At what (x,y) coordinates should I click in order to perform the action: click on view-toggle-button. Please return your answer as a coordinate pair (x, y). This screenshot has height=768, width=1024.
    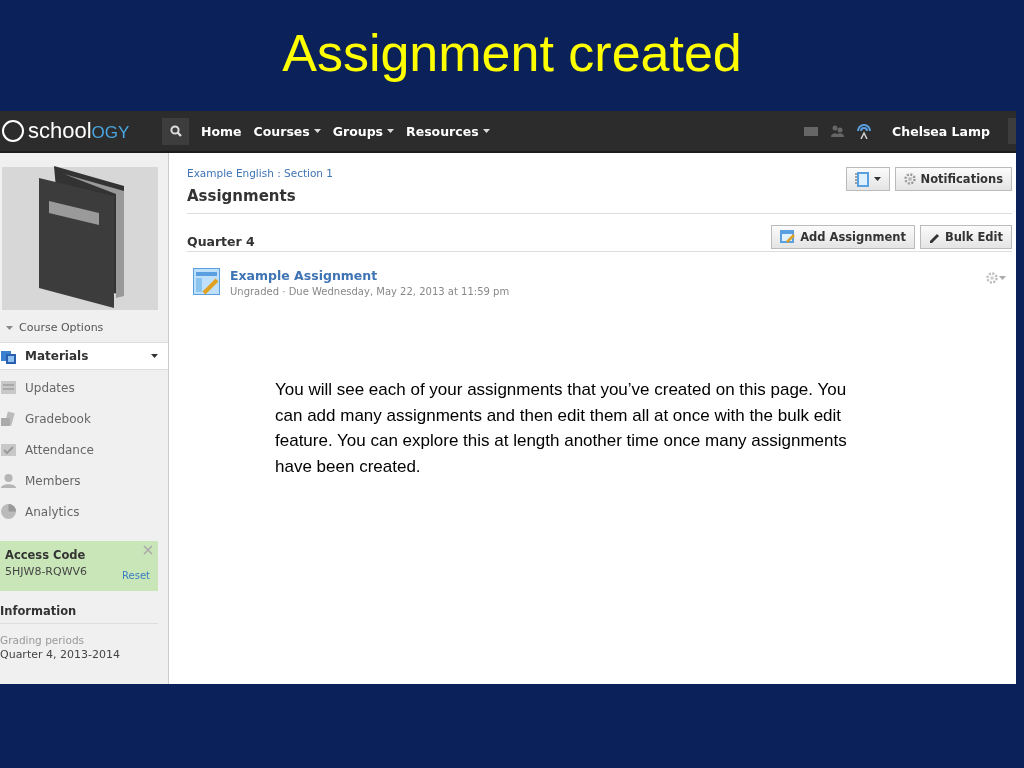
    Looking at the image, I should click on (867, 179).